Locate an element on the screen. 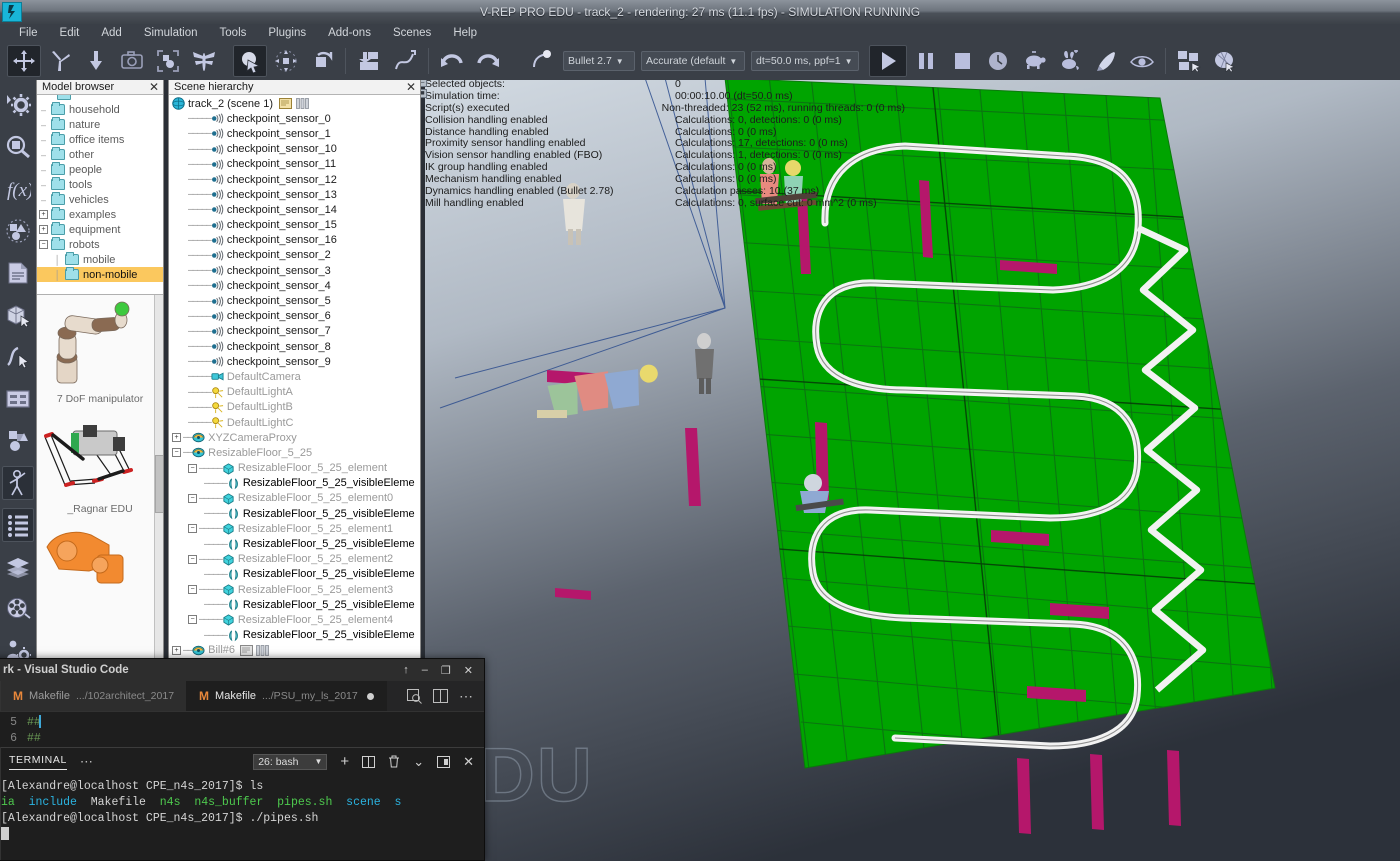 Image resolution: width=1400 pixels, height=861 pixels. object-script-icon is located at coordinates (247, 650).